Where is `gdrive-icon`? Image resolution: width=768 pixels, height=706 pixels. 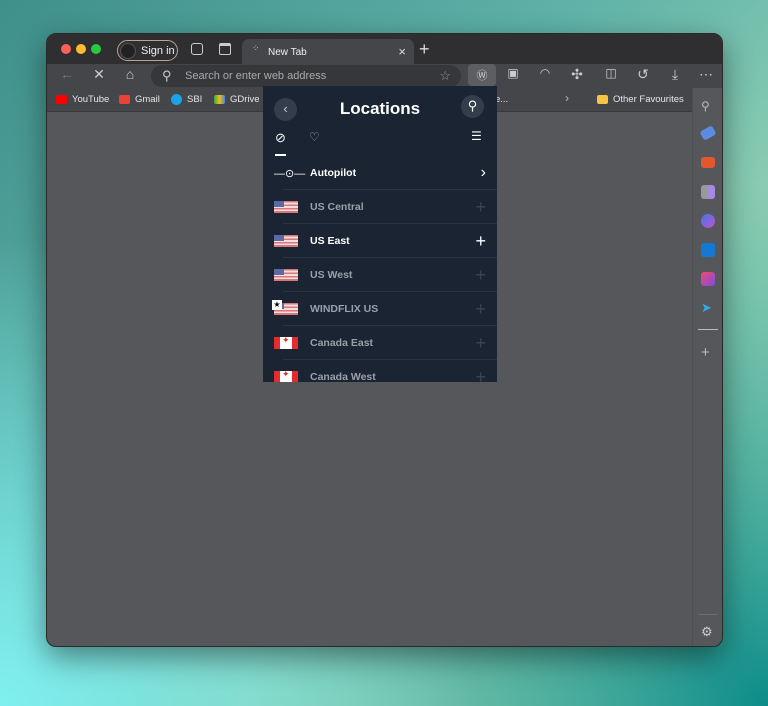
gdrive-icon is located at coordinates (219, 99).